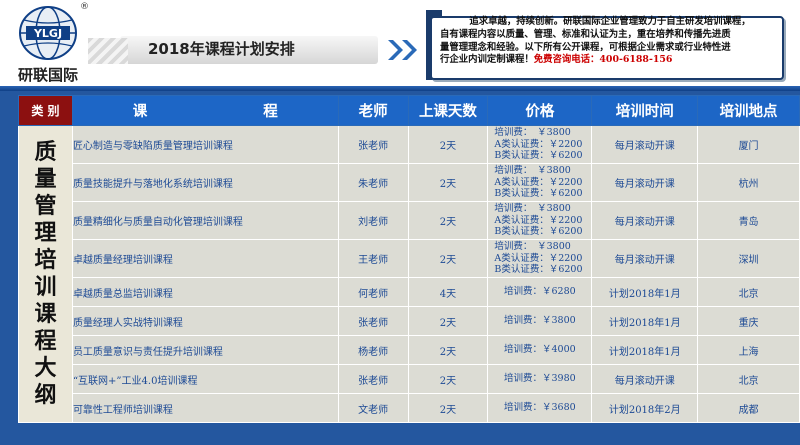 The height and width of the screenshot is (445, 800). Describe the element at coordinates (205, 379) in the screenshot. I see `course-name: “互联网+”工业4.0培训课程` at that location.